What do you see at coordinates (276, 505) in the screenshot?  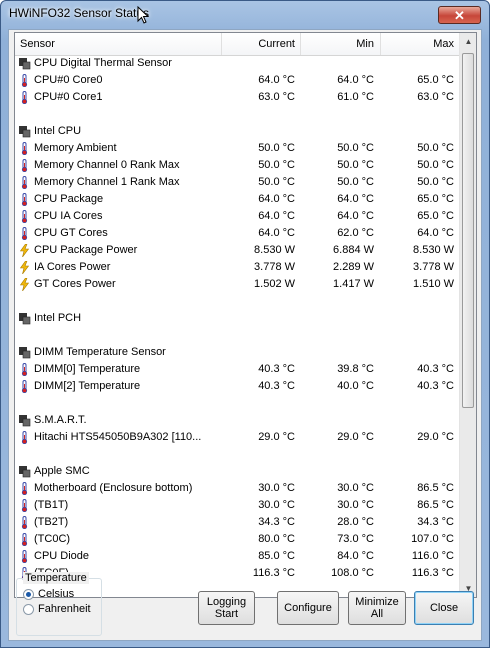 I see `current-value: 30.0 °C` at bounding box center [276, 505].